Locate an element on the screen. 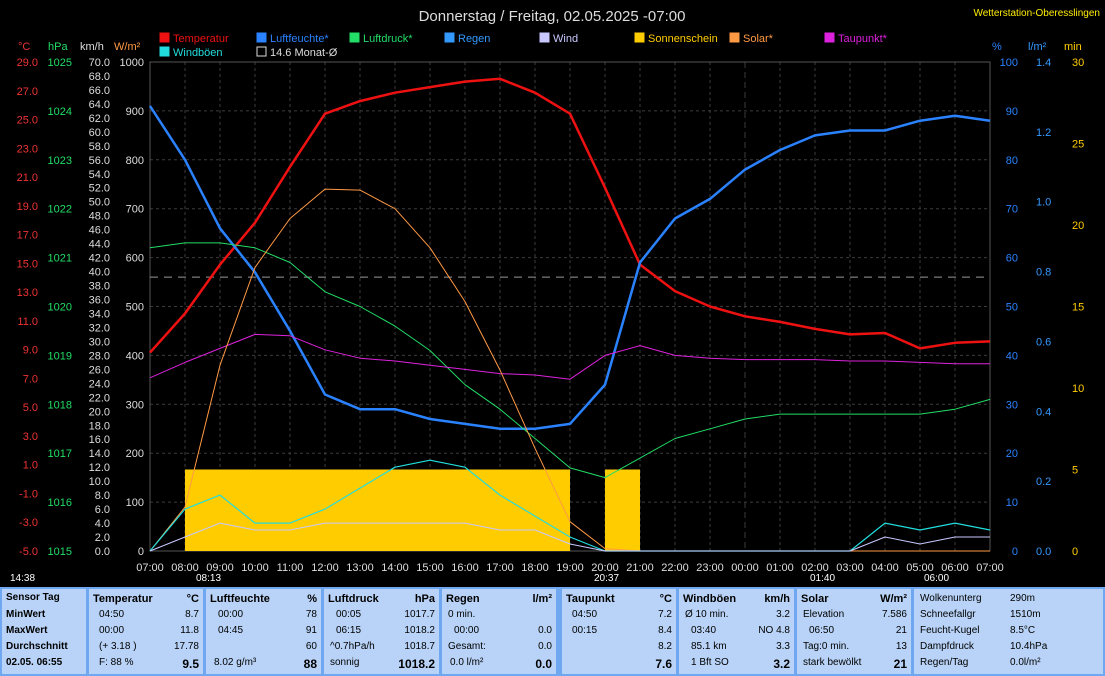 Image resolution: width=1105 pixels, height=676 pixels. rain-r1: 0 min. is located at coordinates (462, 614).